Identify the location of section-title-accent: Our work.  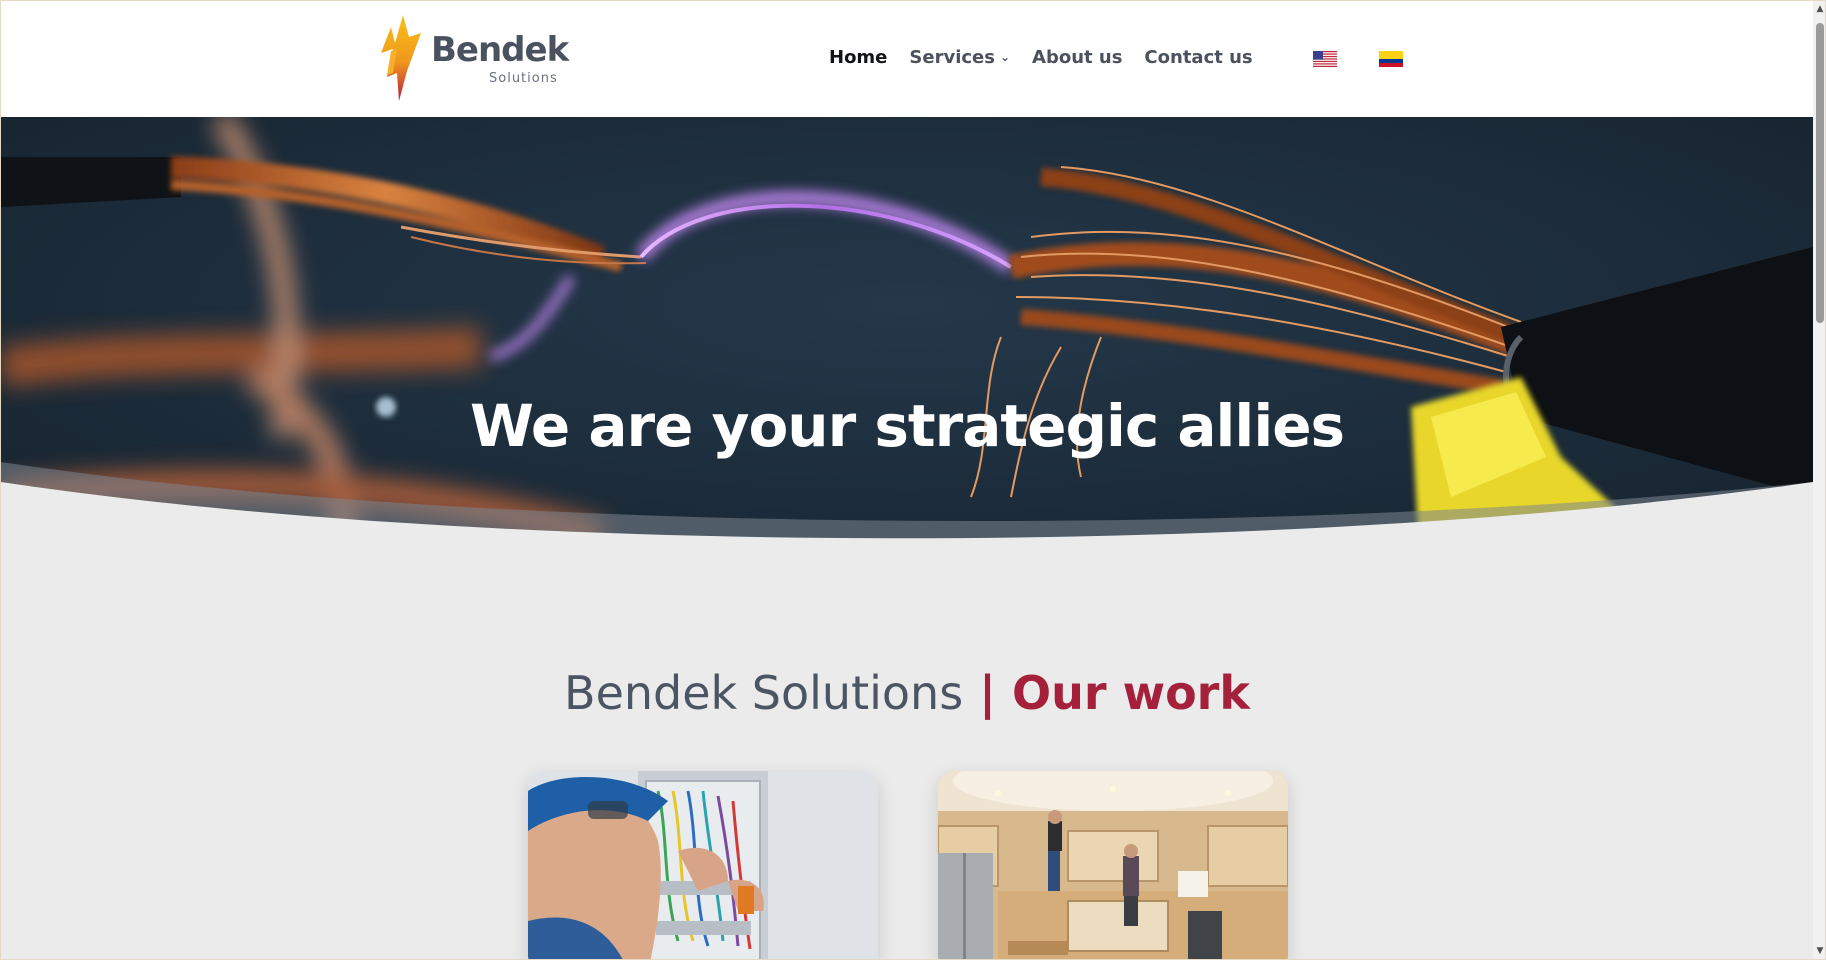
(1131, 693).